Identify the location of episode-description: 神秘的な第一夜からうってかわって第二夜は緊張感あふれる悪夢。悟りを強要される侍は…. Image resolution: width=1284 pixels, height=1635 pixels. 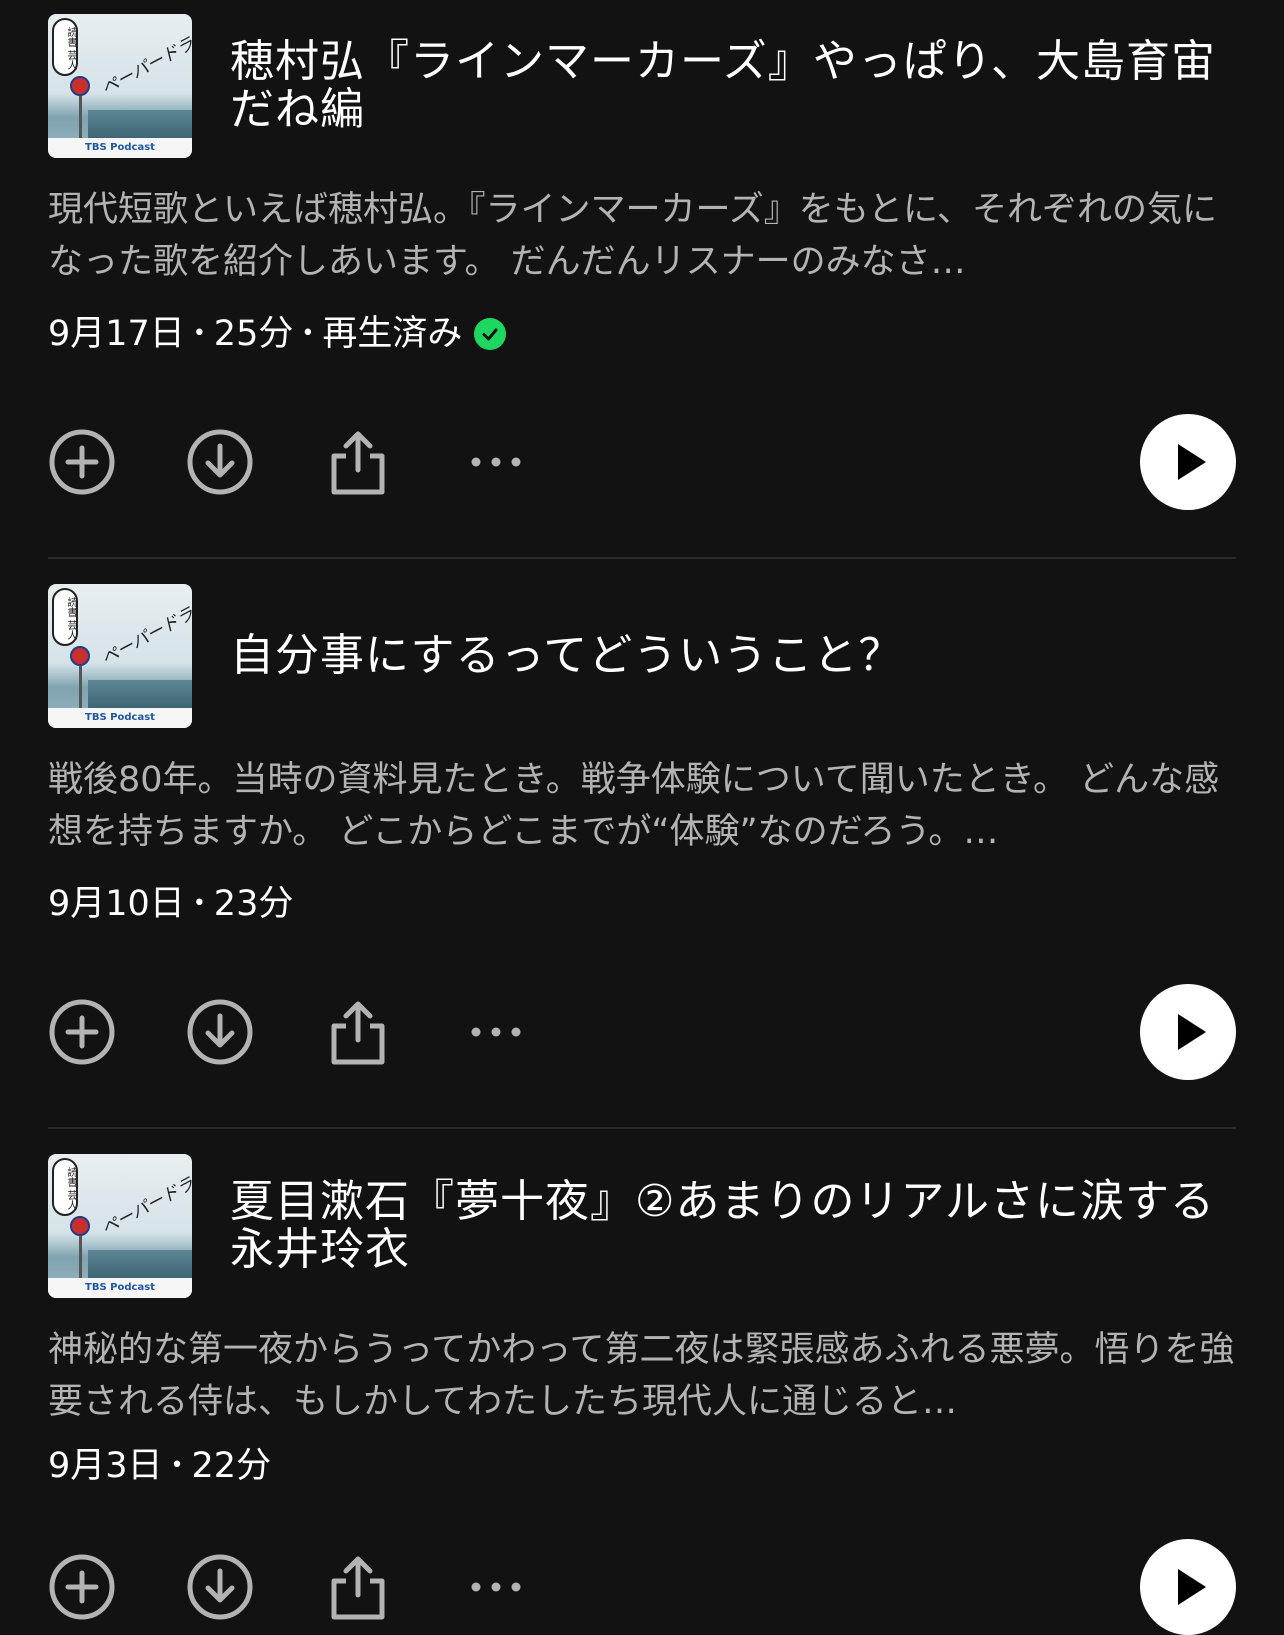
(641, 1376).